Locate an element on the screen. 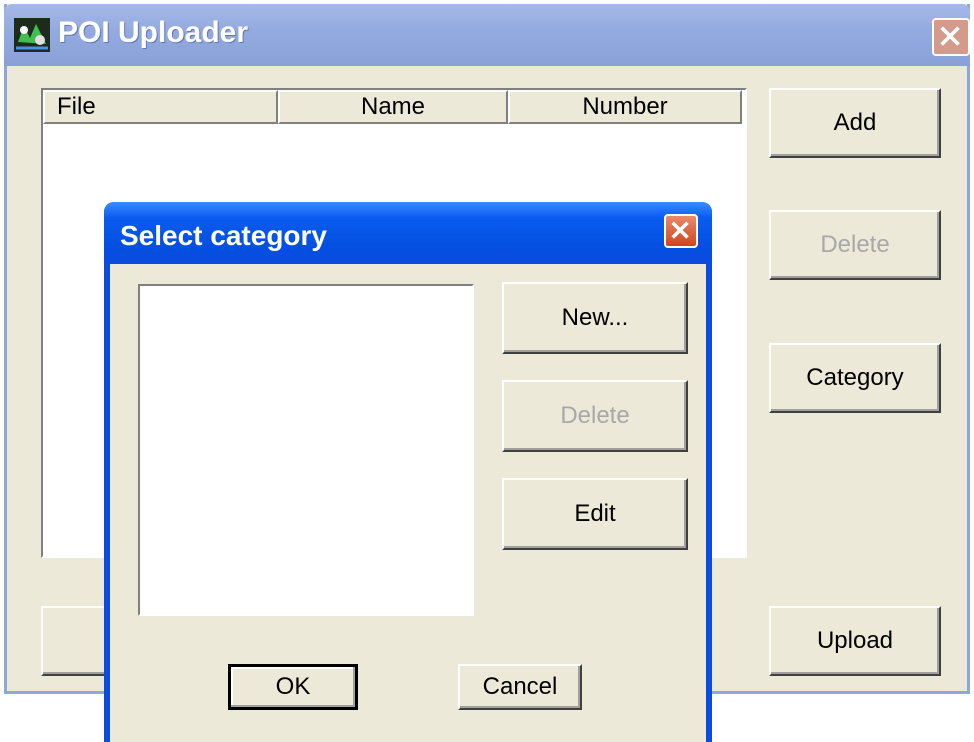 The image size is (974, 742). delete-button: Delete is located at coordinates (855, 245).